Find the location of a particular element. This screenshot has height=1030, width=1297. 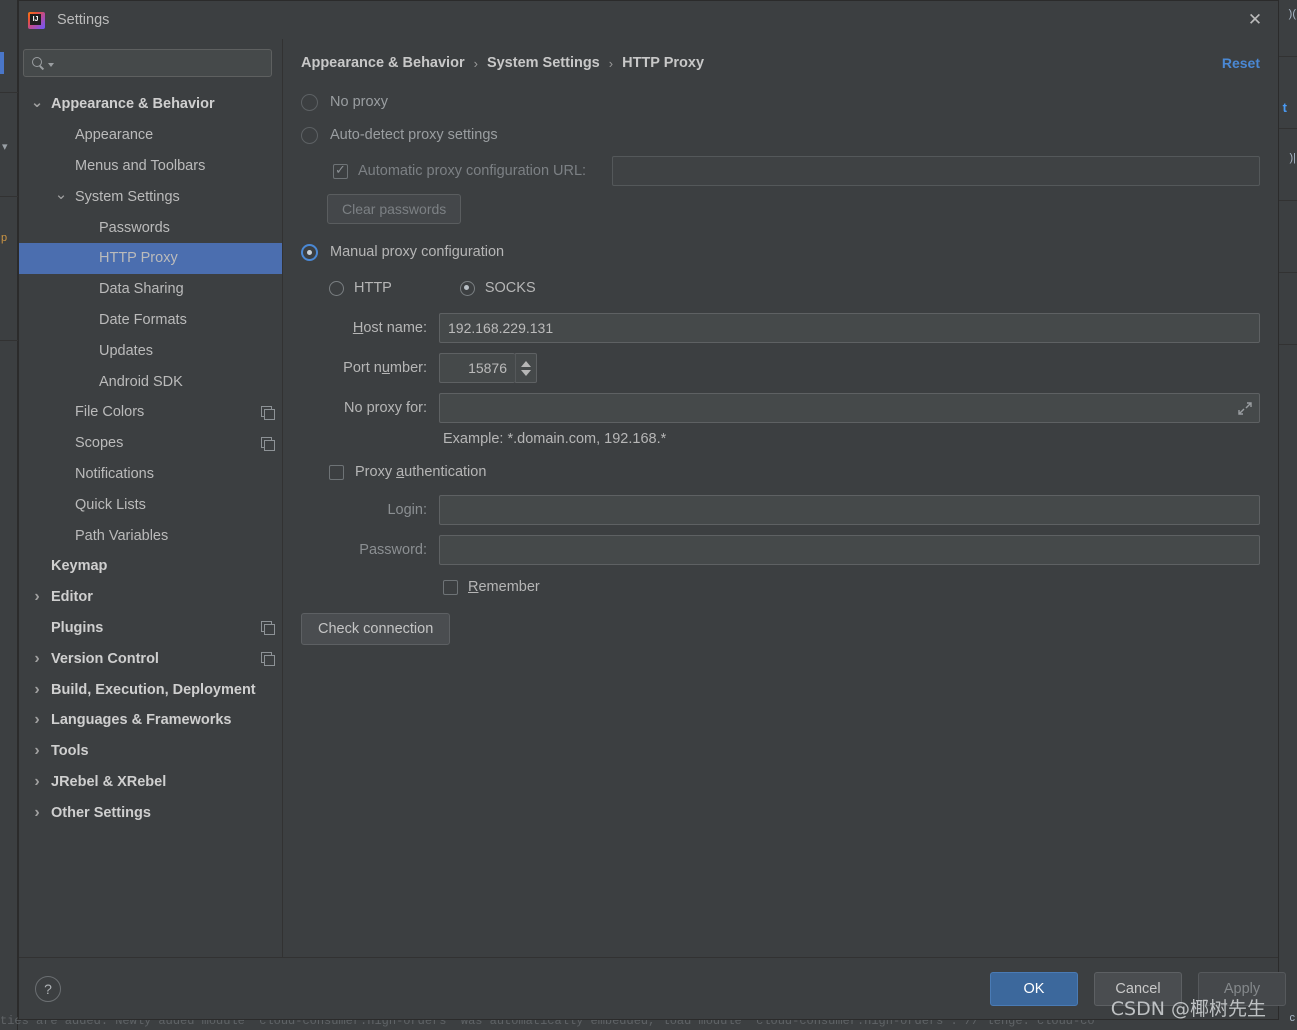

http-radio is located at coordinates (336, 288).